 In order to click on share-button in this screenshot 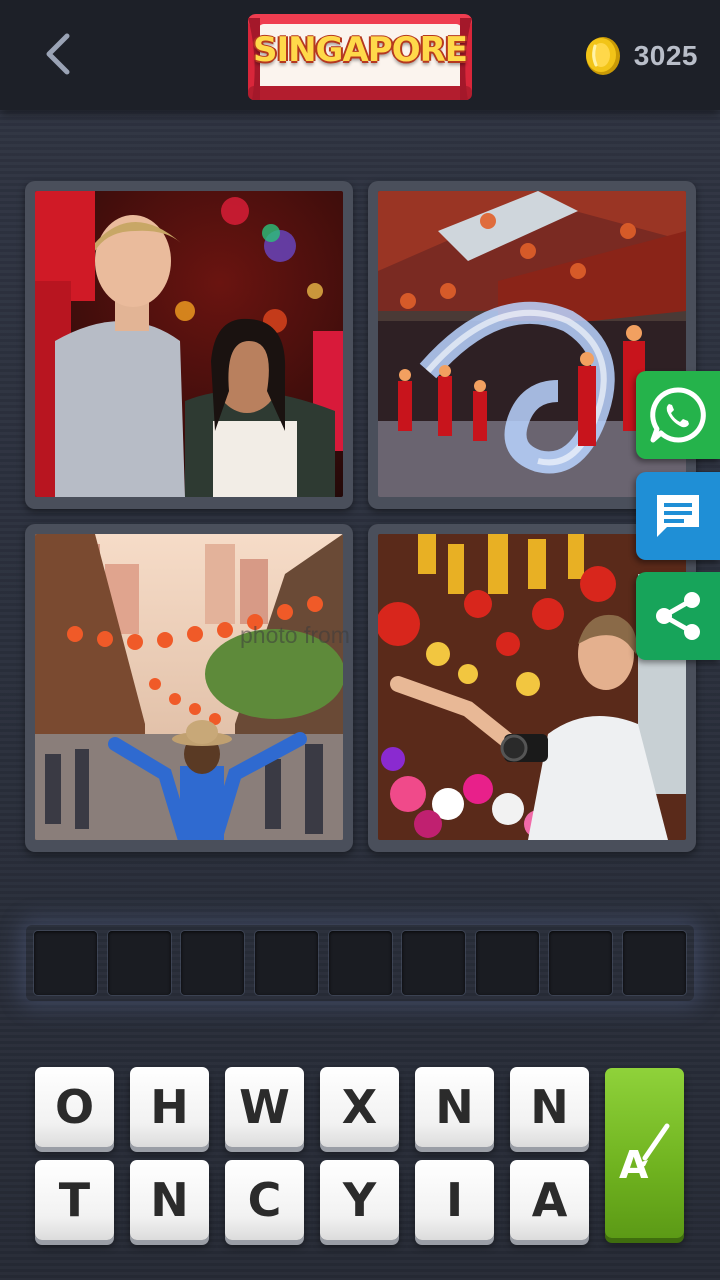, I will do `click(678, 616)`.